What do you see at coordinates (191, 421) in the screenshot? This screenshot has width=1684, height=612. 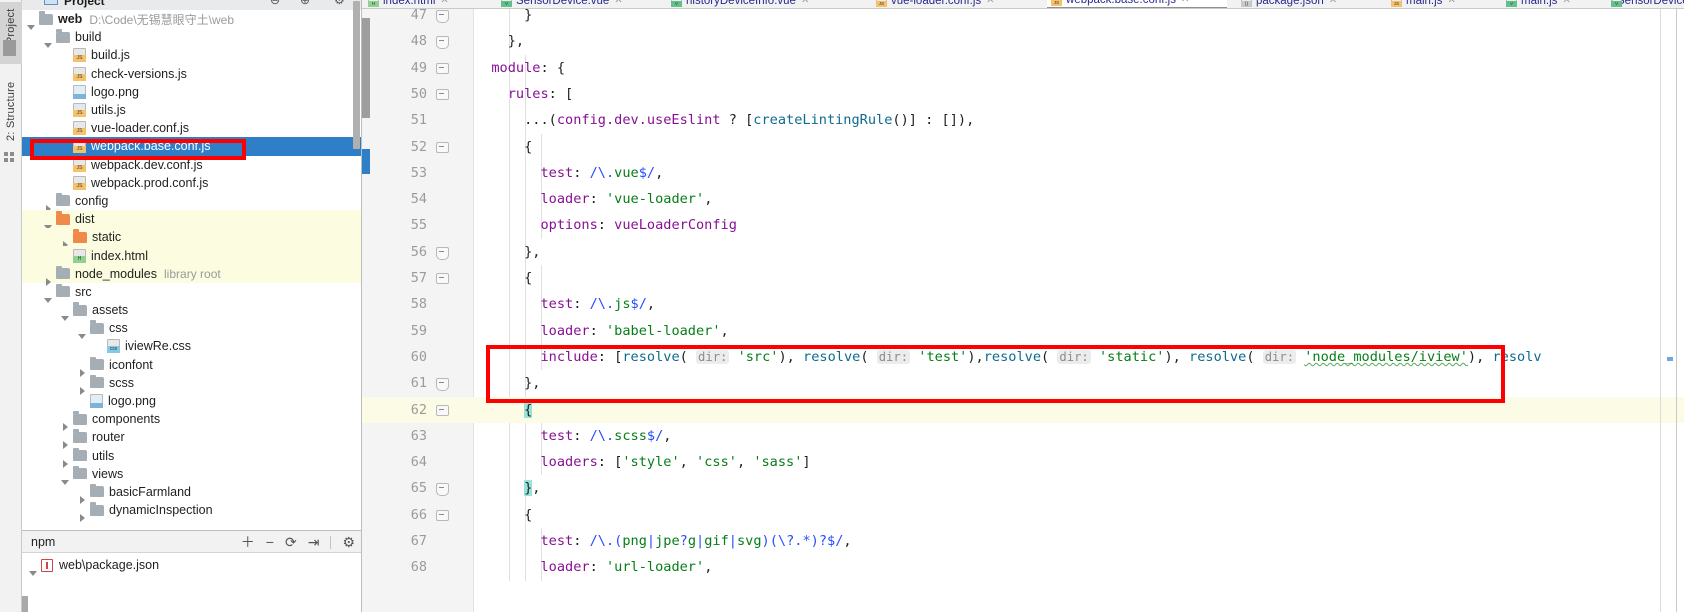 I see `tree-row: components` at bounding box center [191, 421].